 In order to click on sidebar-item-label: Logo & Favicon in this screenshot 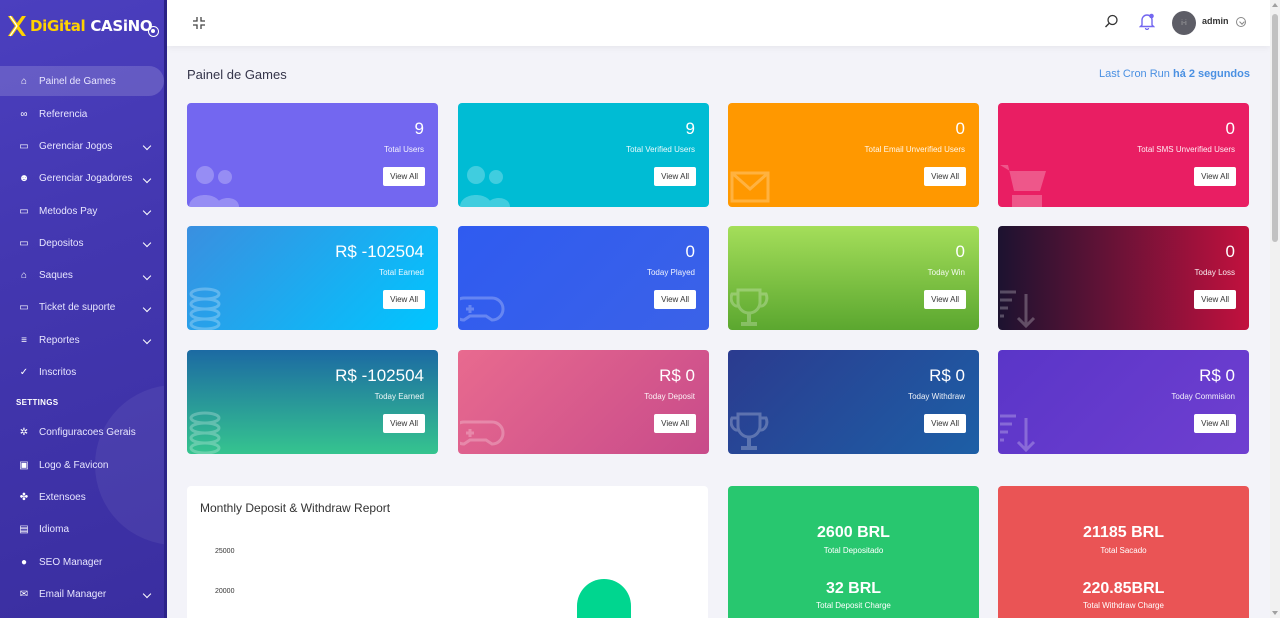, I will do `click(74, 465)`.